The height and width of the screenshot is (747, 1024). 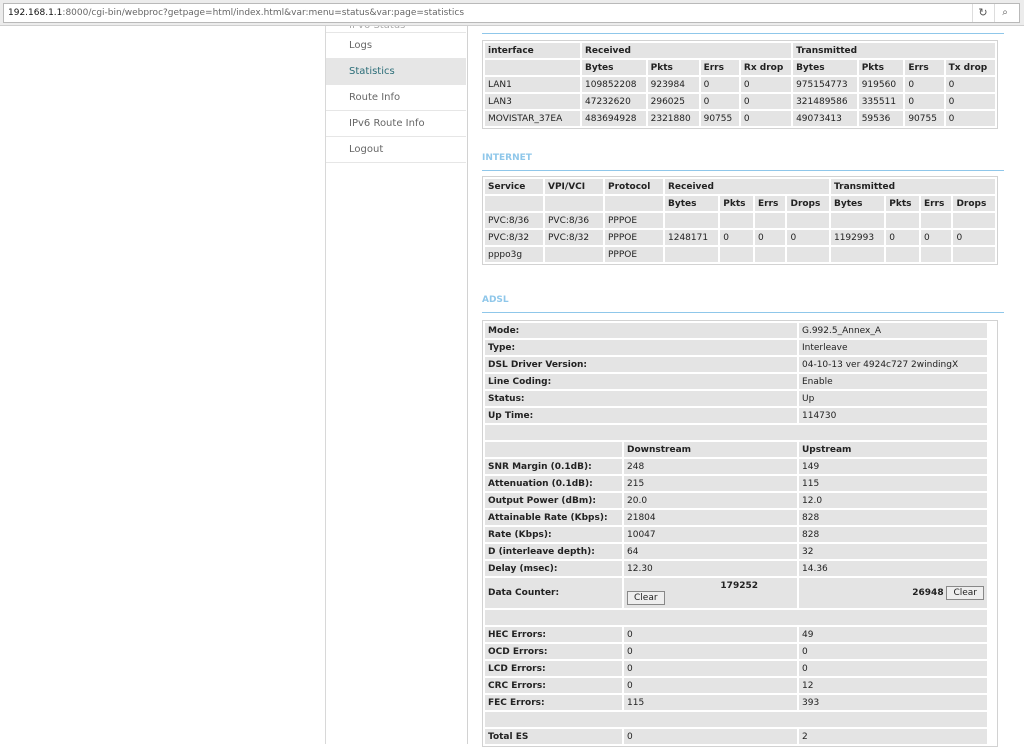 I want to click on adsl-metric-row: Delay (msec): 12.30 14.36, so click(x=736, y=568).